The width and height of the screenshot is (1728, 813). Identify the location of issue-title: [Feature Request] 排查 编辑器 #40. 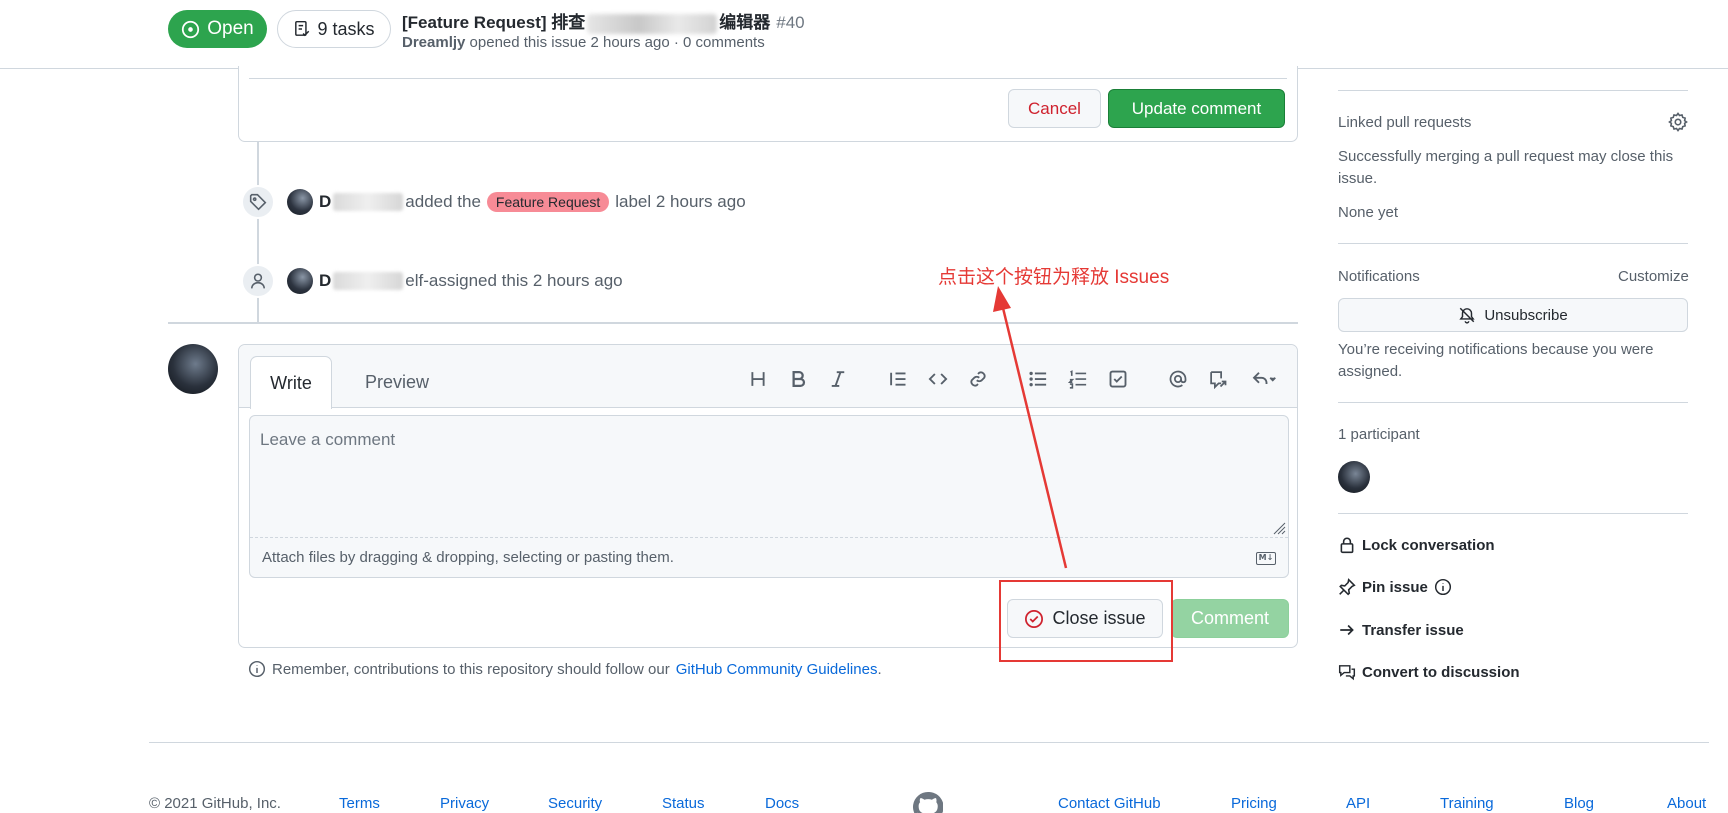
(603, 21).